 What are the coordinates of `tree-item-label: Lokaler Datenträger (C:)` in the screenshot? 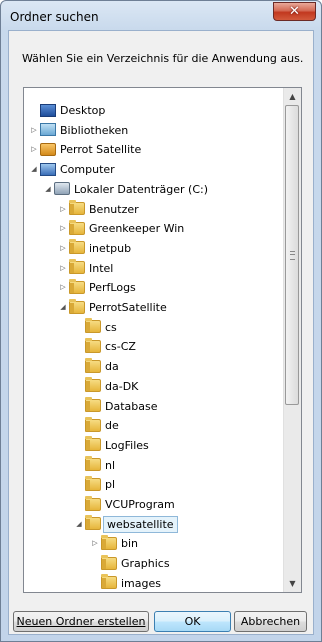 It's located at (141, 189).